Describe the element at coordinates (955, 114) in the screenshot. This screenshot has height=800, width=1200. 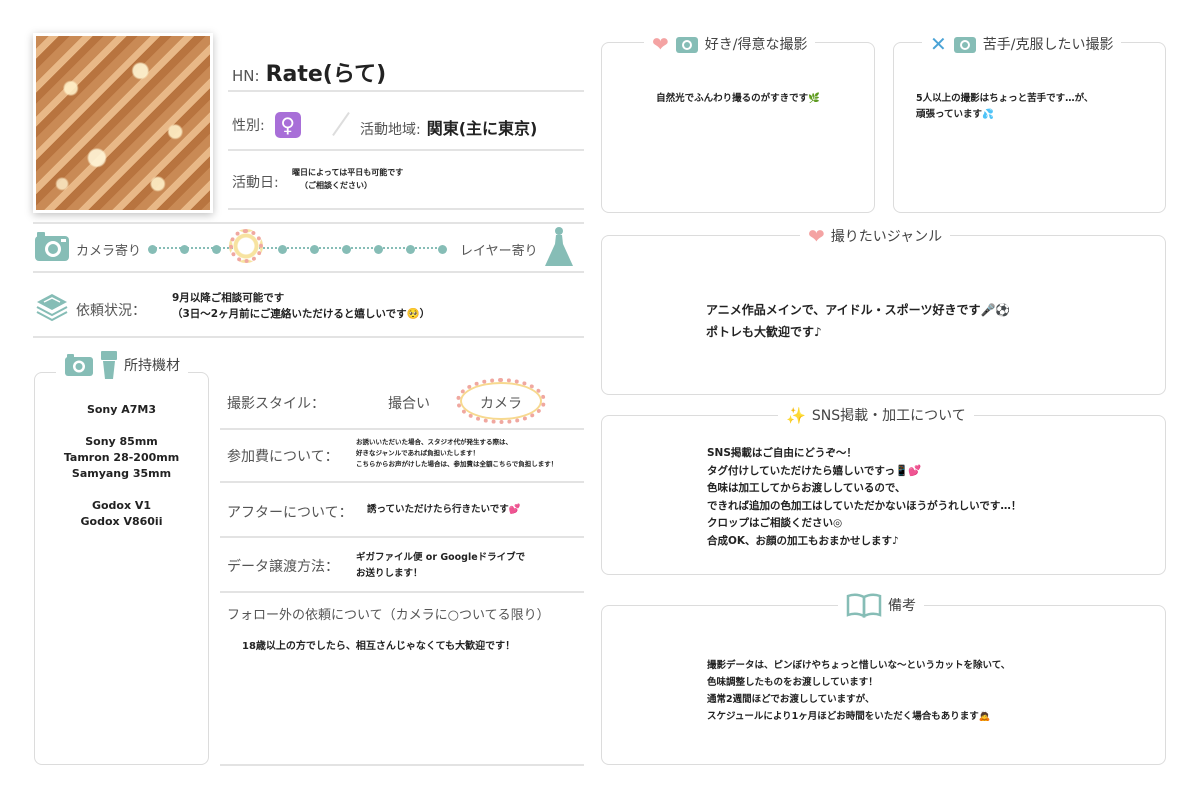
I see `weak-line: 頑張っています💦` at that location.